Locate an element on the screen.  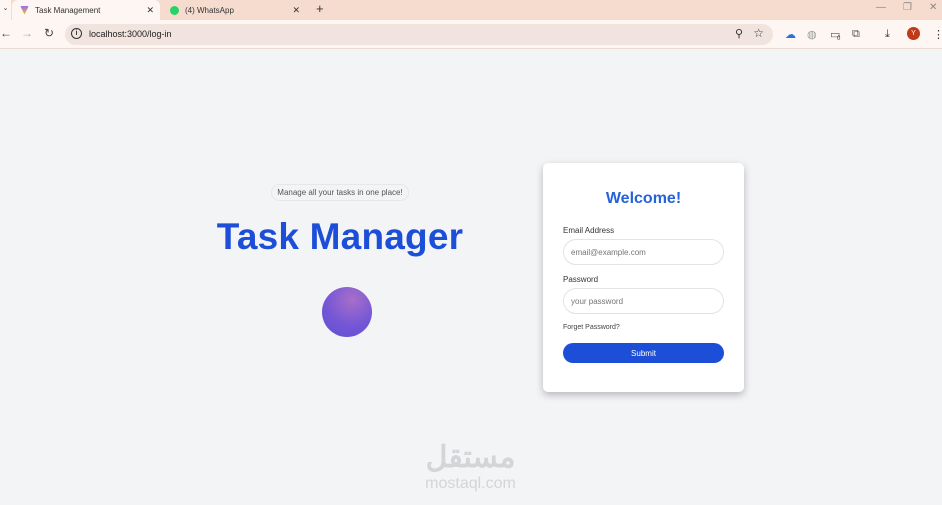
site-info-icon: i is located at coordinates (76, 33).